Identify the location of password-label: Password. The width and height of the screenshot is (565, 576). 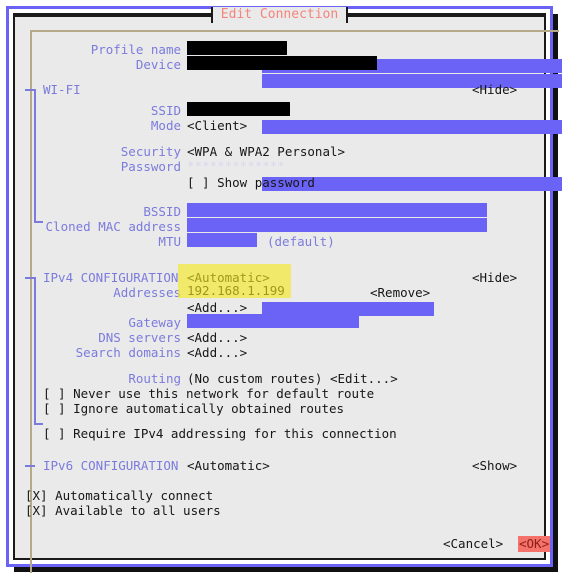
(150, 166).